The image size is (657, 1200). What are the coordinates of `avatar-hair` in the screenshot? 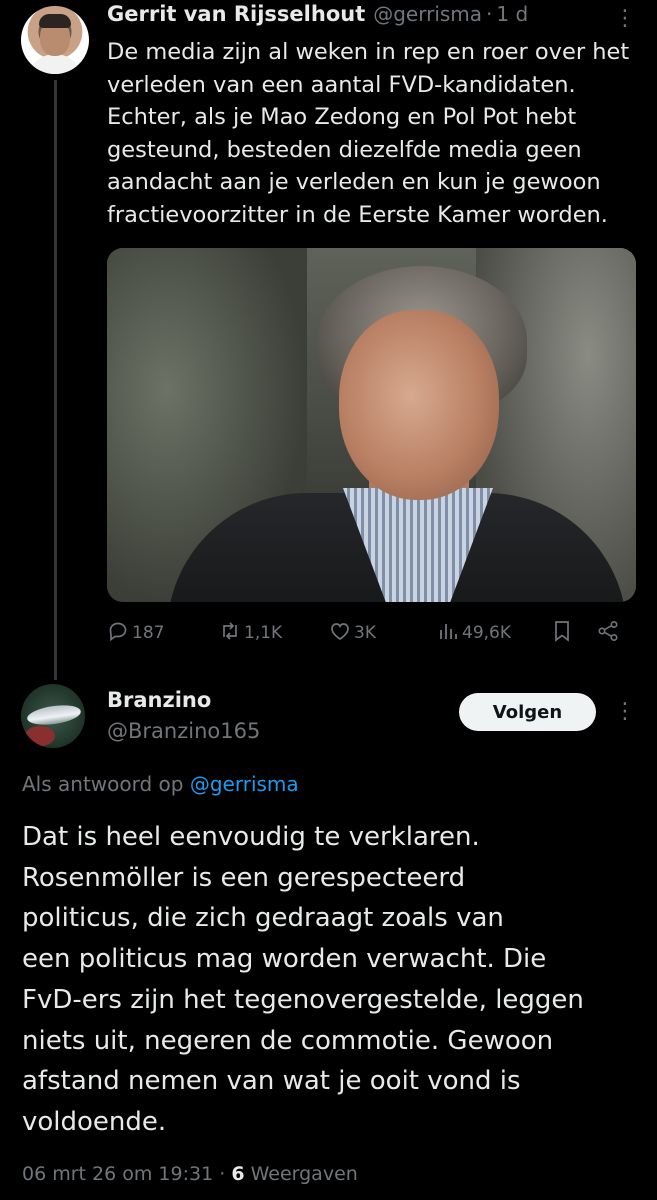 It's located at (55, 21).